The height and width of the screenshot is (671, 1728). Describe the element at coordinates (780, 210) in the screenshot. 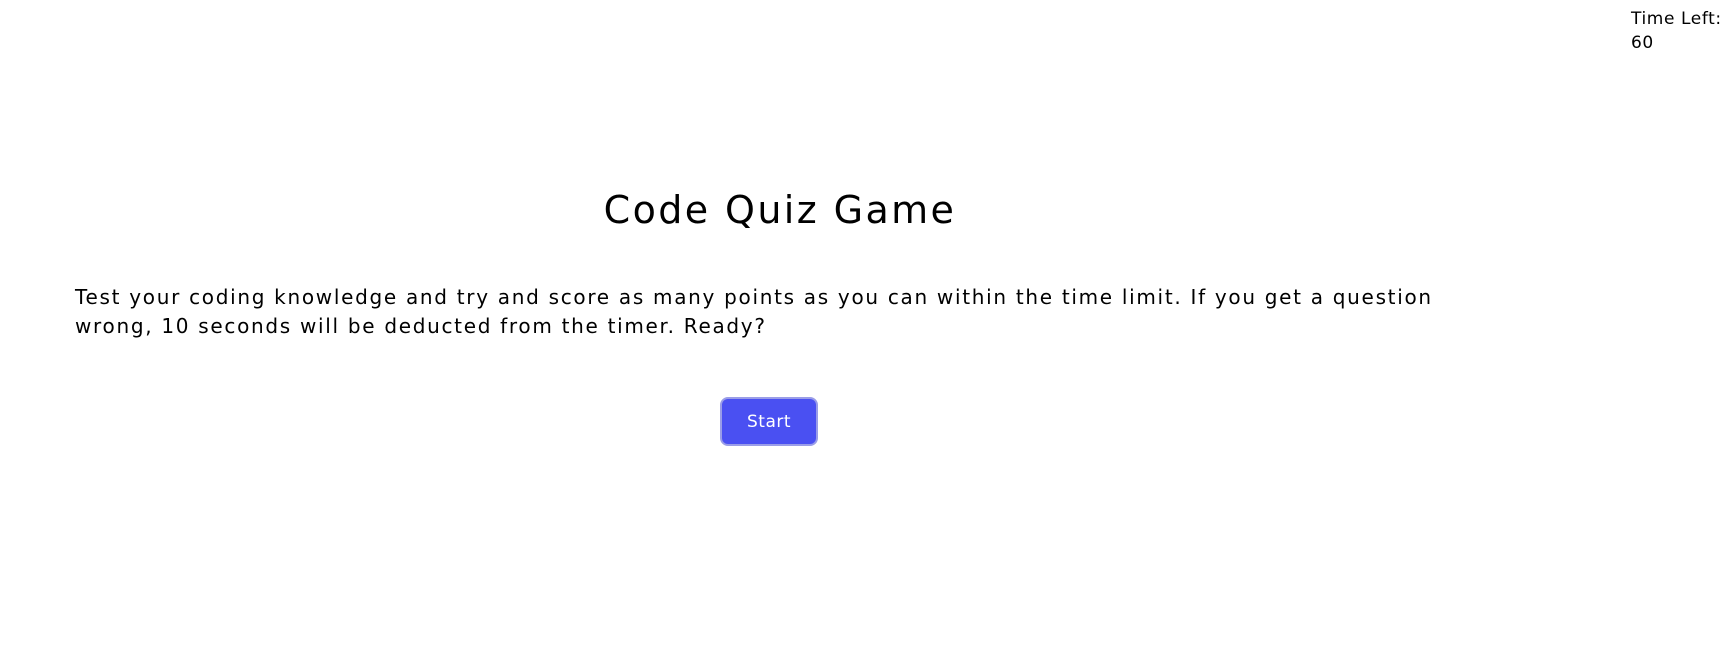

I see `page-title: Code Quiz Game` at that location.